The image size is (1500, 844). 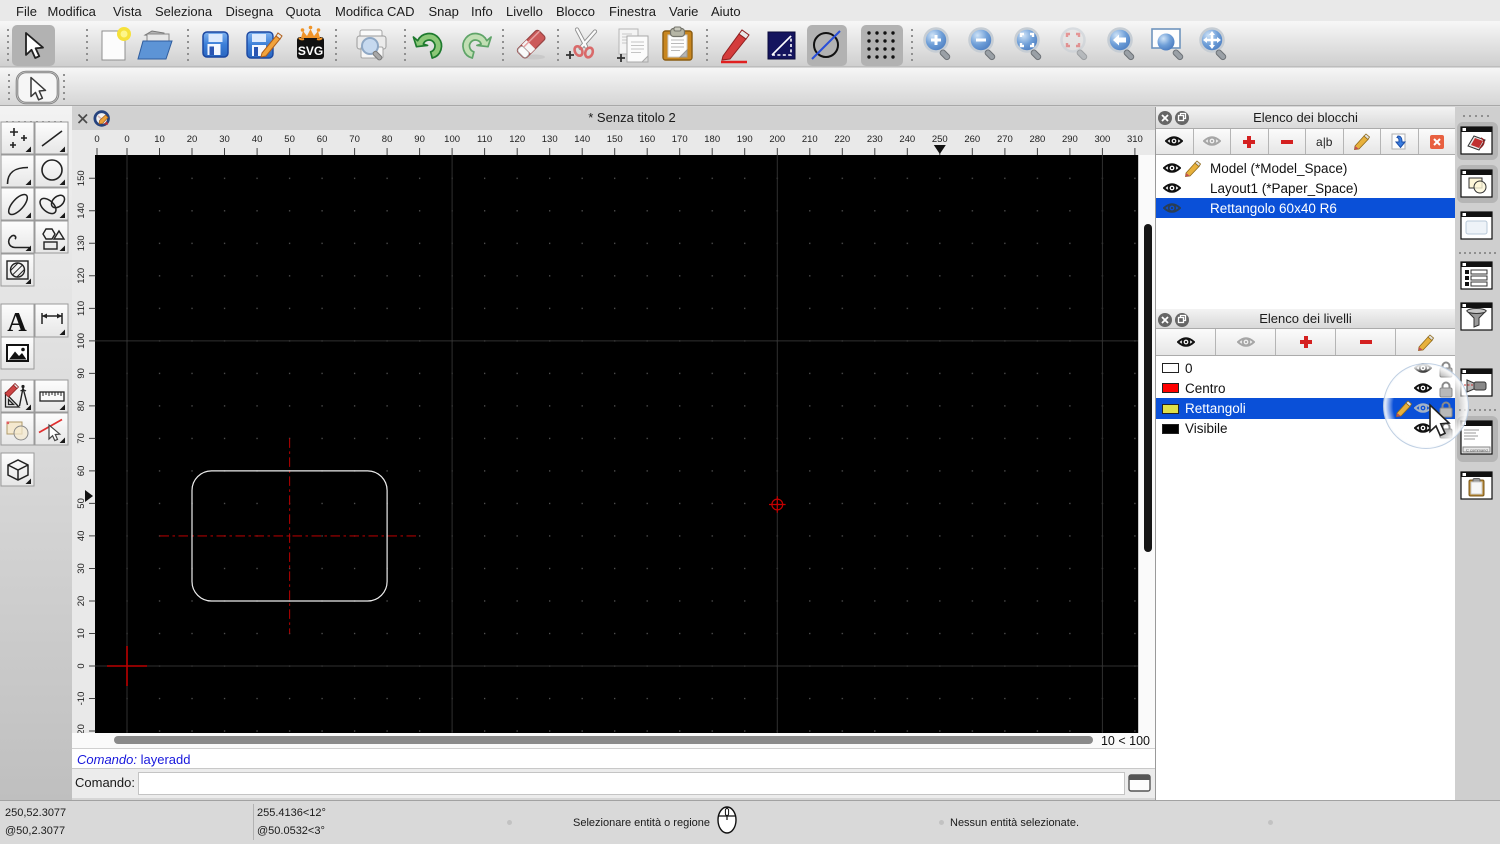 What do you see at coordinates (17, 322) in the screenshot?
I see `svg-text: A` at bounding box center [17, 322].